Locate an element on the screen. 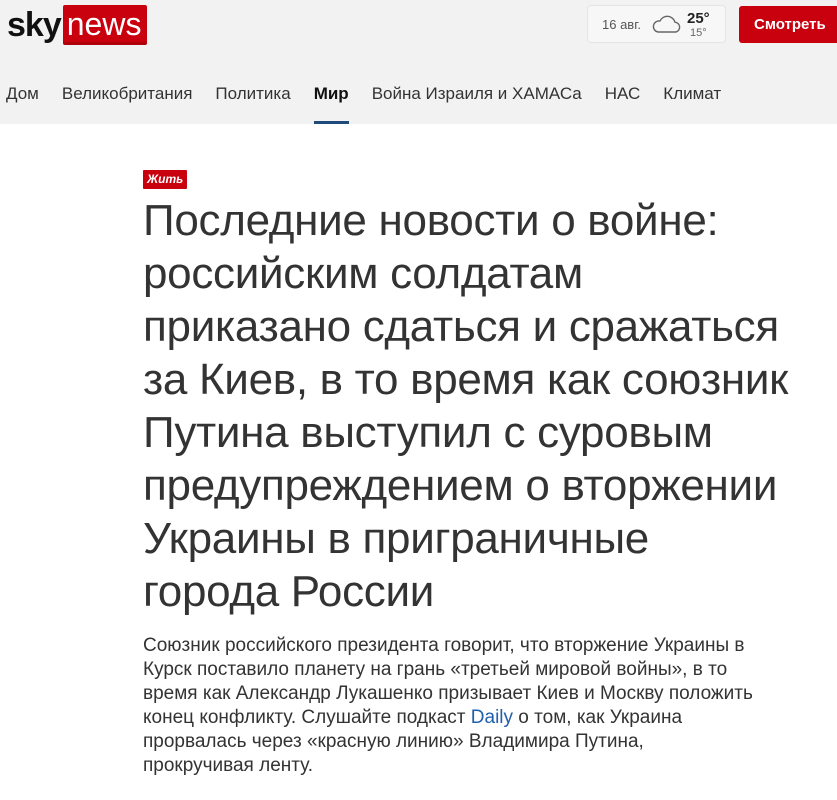  weather-widget: 16 авг. 25° 15° is located at coordinates (656, 24).